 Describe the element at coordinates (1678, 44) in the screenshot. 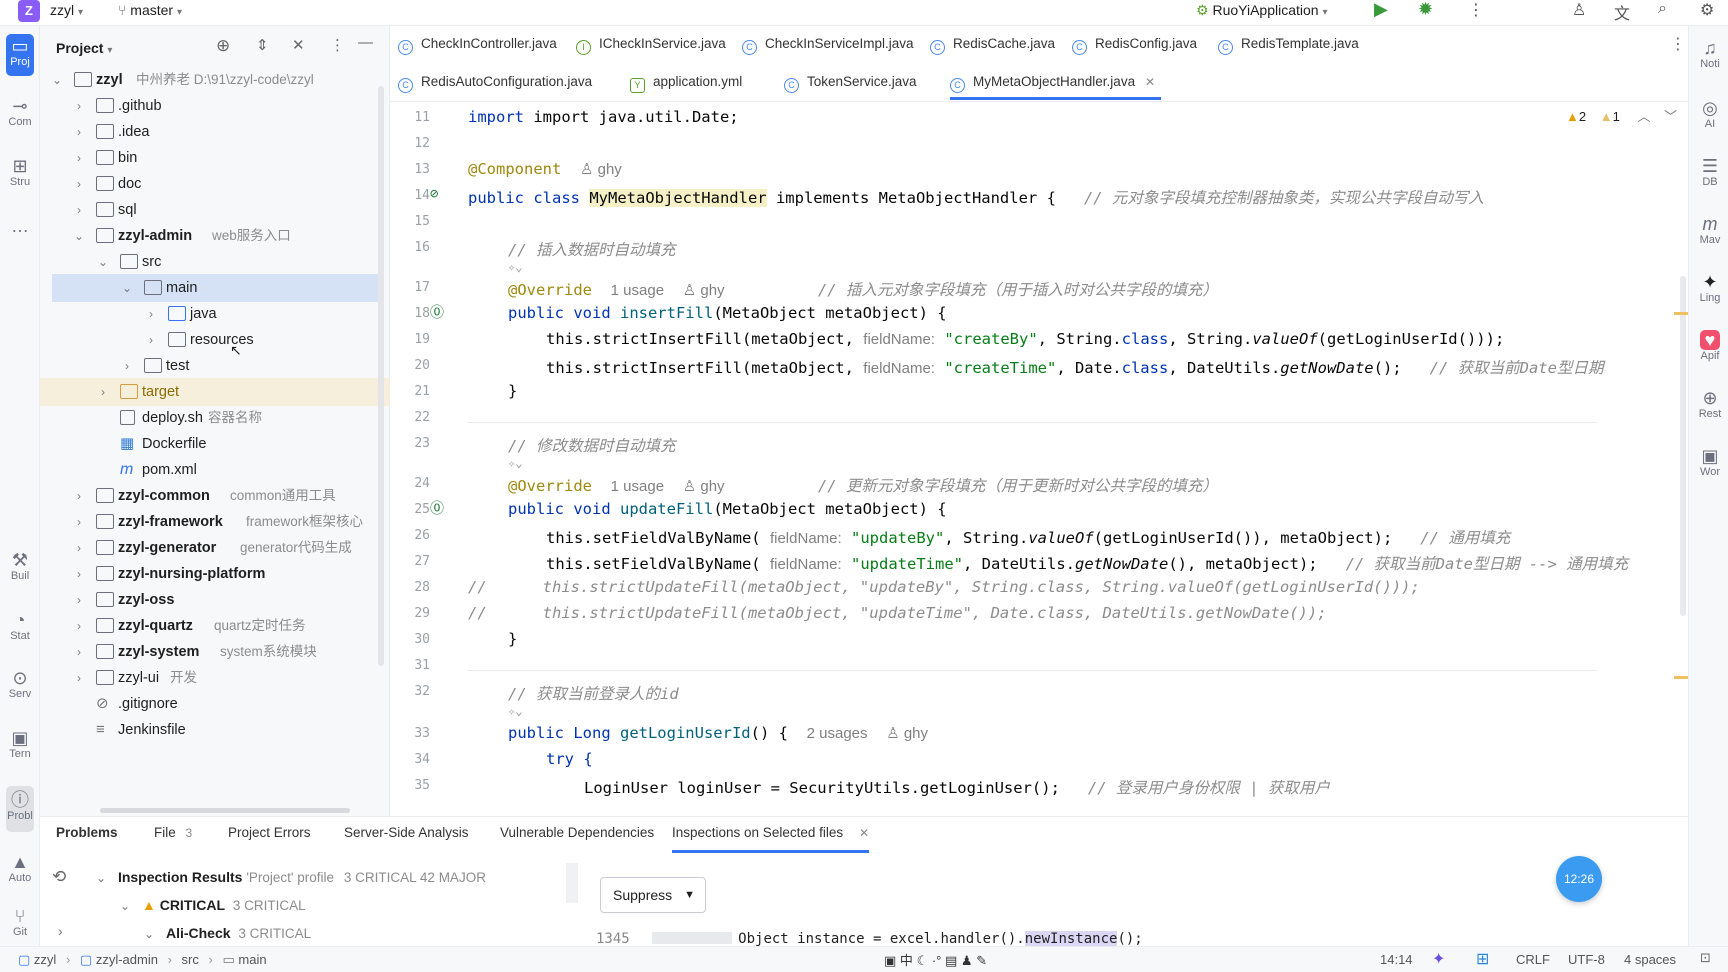

I see `tab-options-icon: ⋮` at that location.